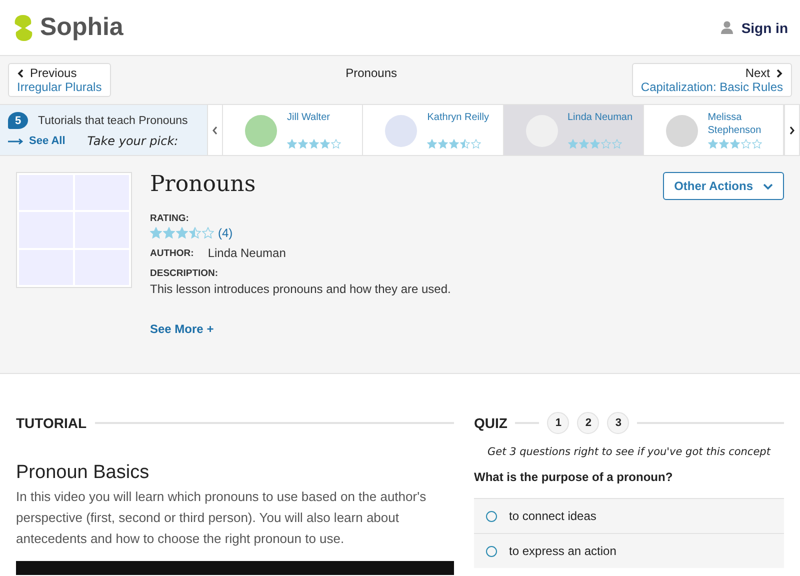  Describe the element at coordinates (82, 27) in the screenshot. I see `logo-text: Sophia` at that location.